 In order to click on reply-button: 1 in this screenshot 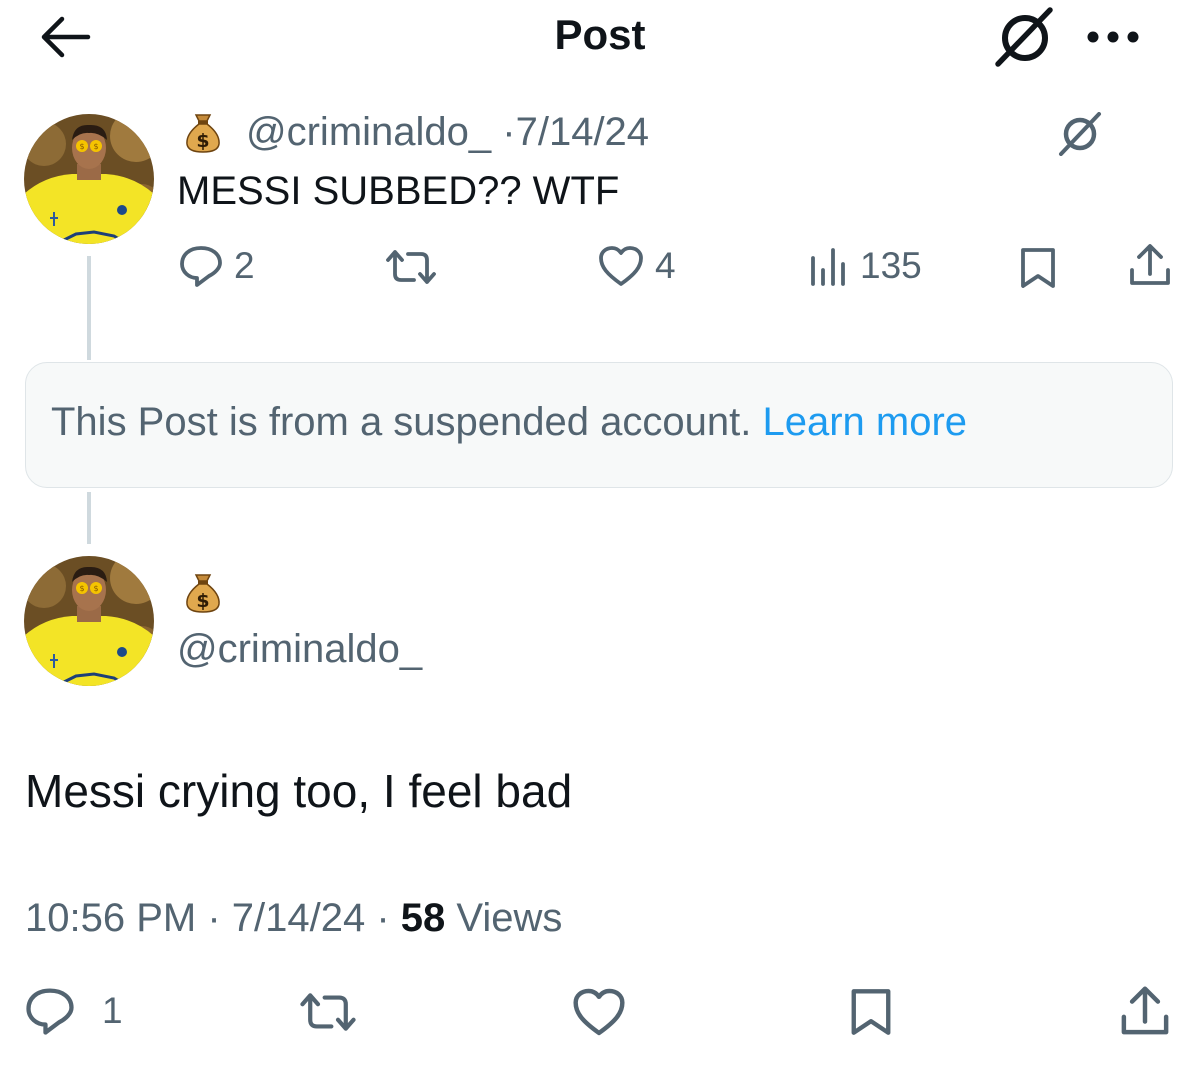, I will do `click(73, 1011)`.